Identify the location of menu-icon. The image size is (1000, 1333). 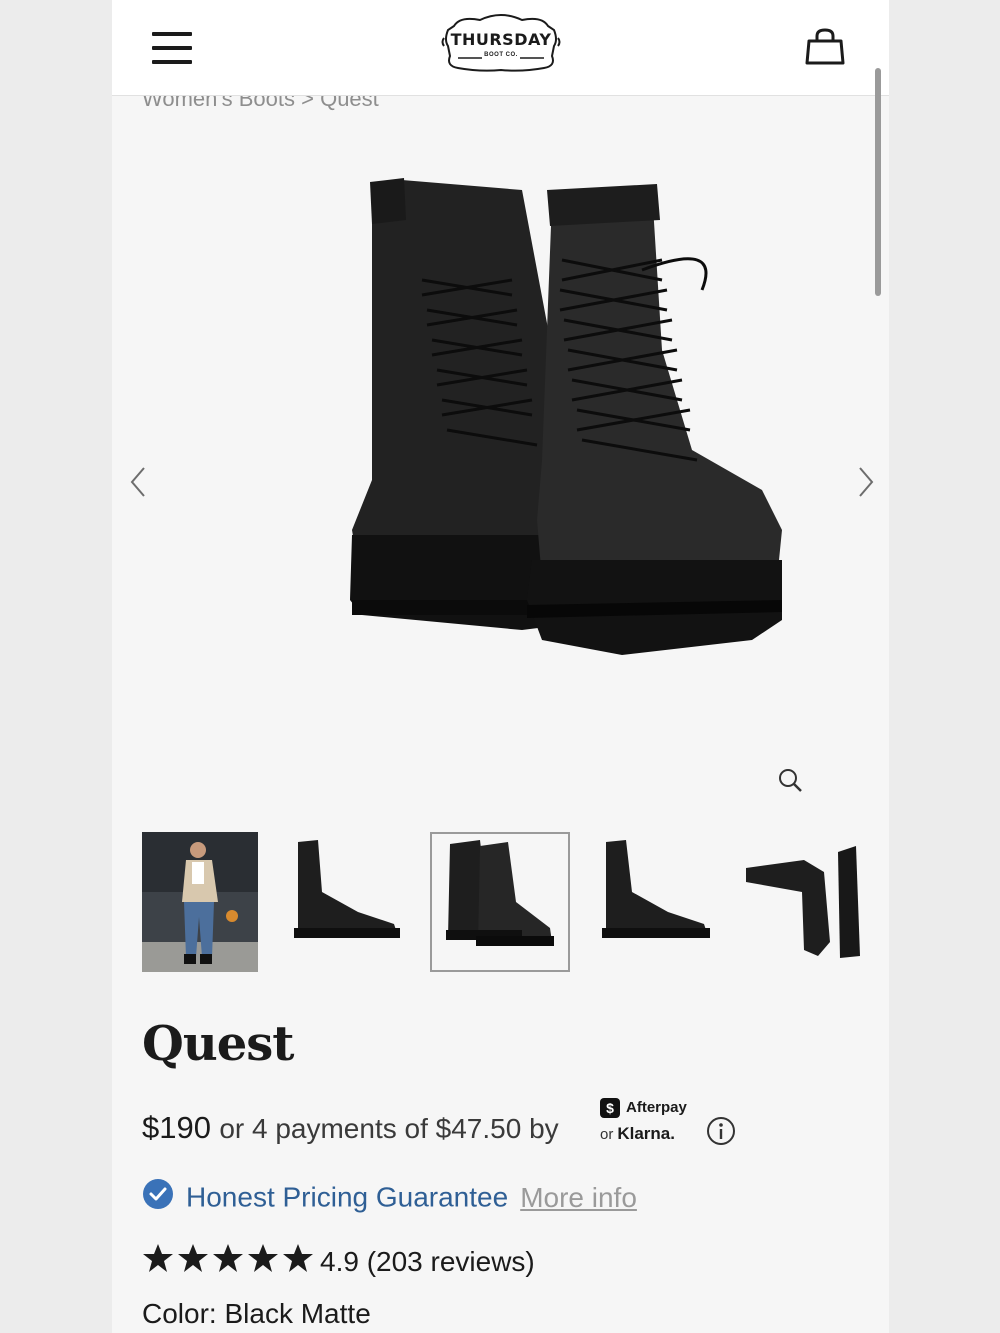
(172, 48).